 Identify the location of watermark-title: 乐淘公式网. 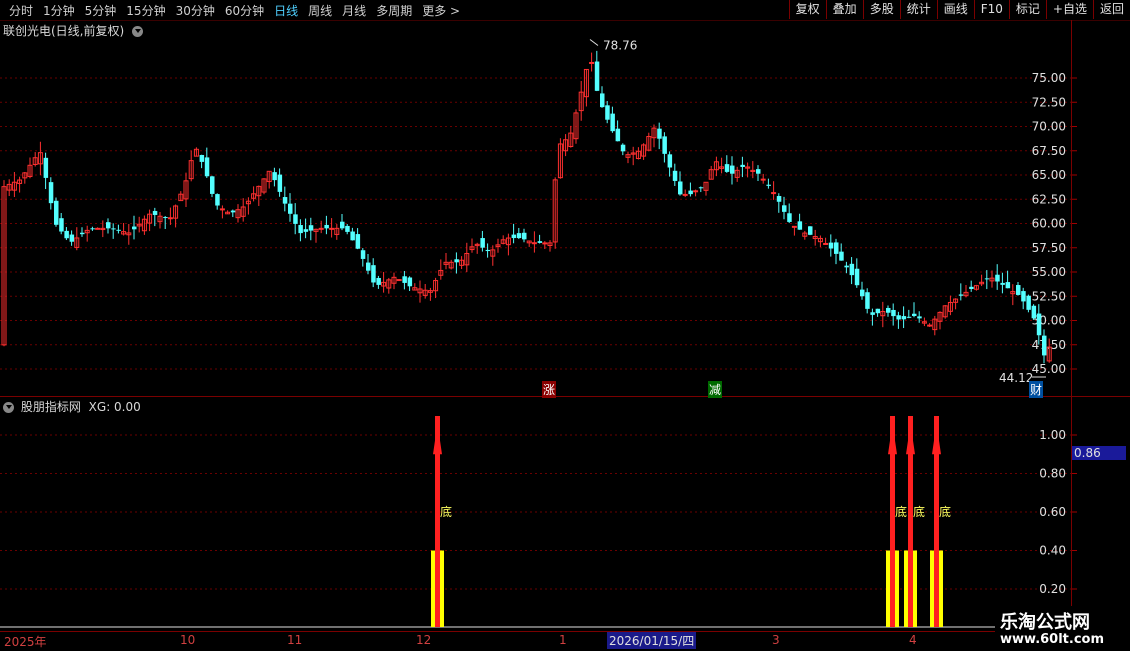
(1045, 622).